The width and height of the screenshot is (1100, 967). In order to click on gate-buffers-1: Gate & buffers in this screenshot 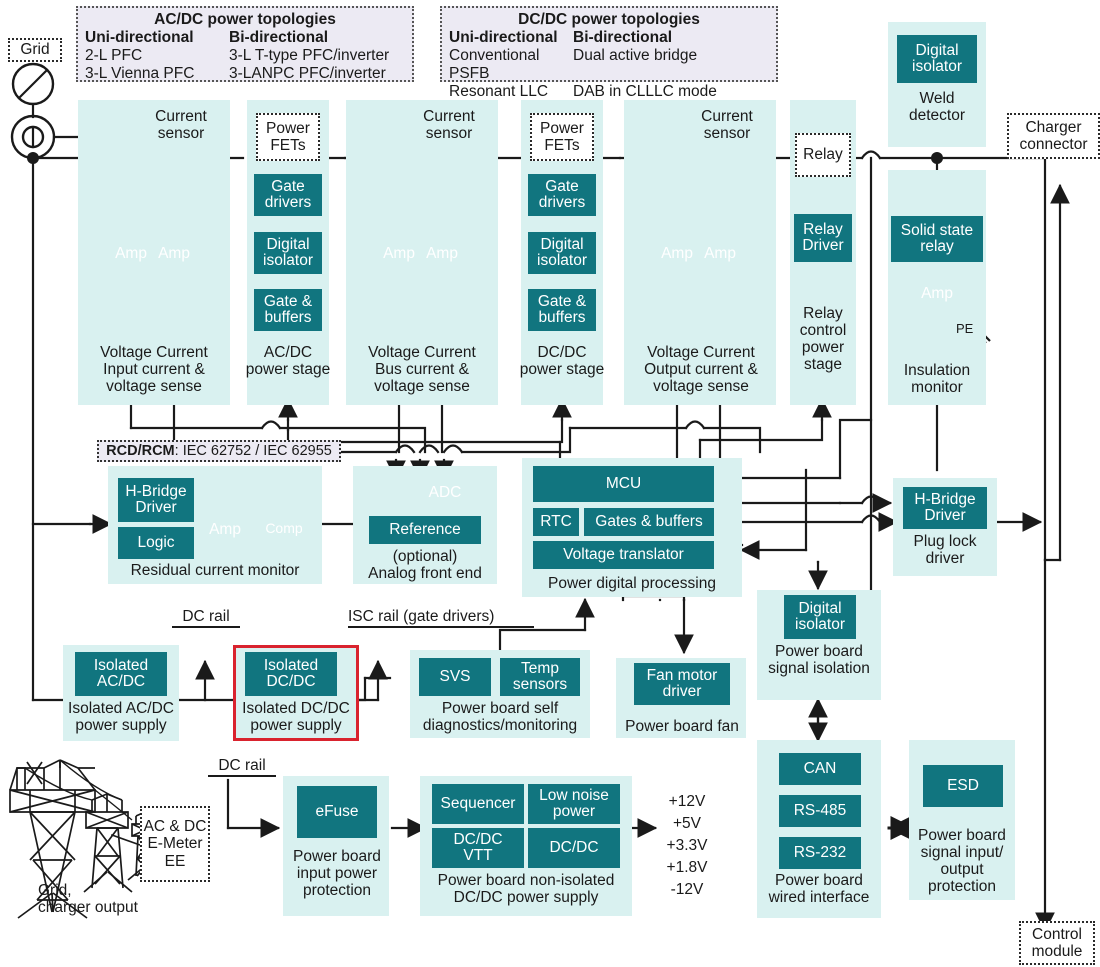, I will do `click(288, 310)`.